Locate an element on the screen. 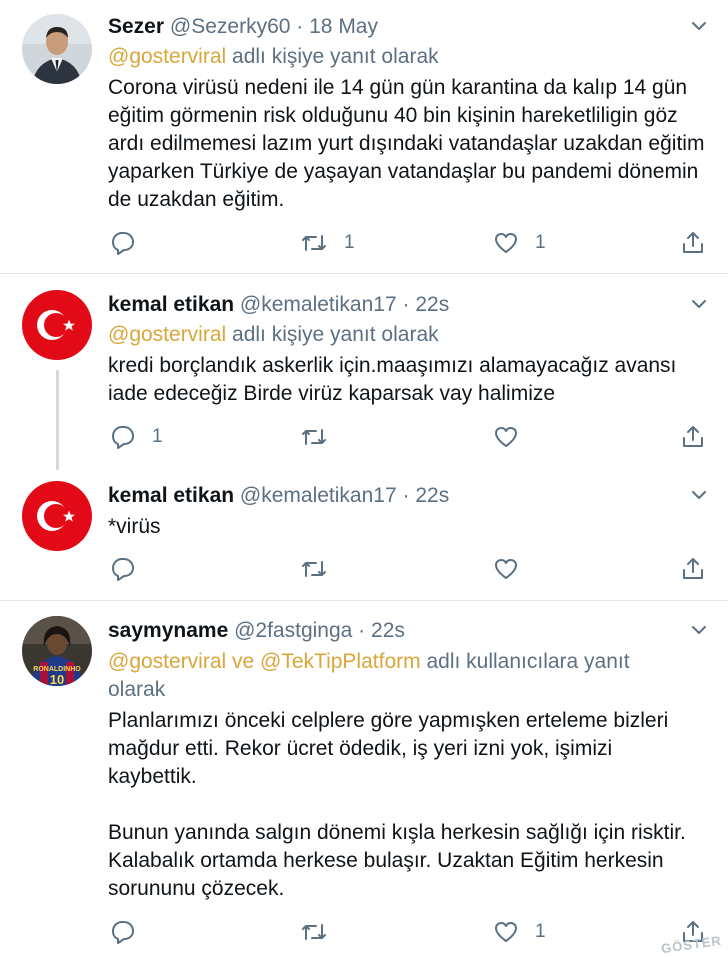  tweet-text: *virüs is located at coordinates (134, 526).